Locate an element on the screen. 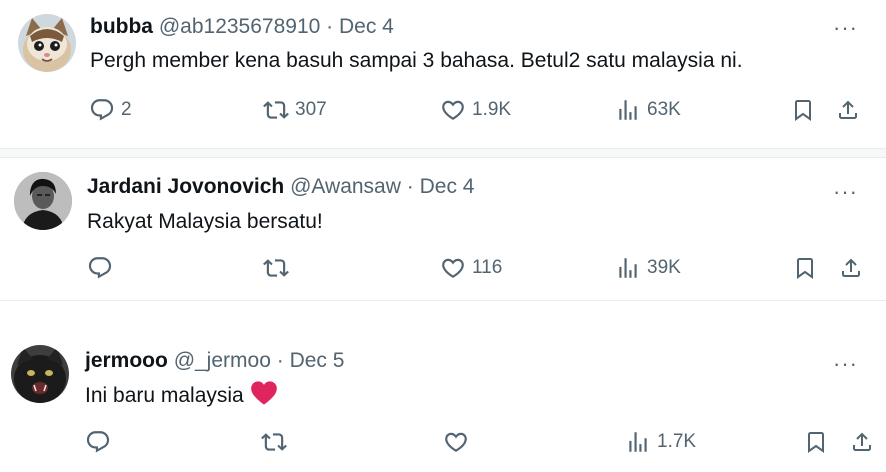 This screenshot has width=886, height=472. reply-button: 2 is located at coordinates (110, 110).